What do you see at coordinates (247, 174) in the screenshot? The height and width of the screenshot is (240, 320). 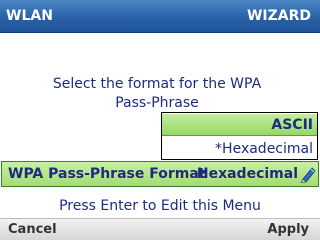 I see `setting-value: Hexadecimal` at bounding box center [247, 174].